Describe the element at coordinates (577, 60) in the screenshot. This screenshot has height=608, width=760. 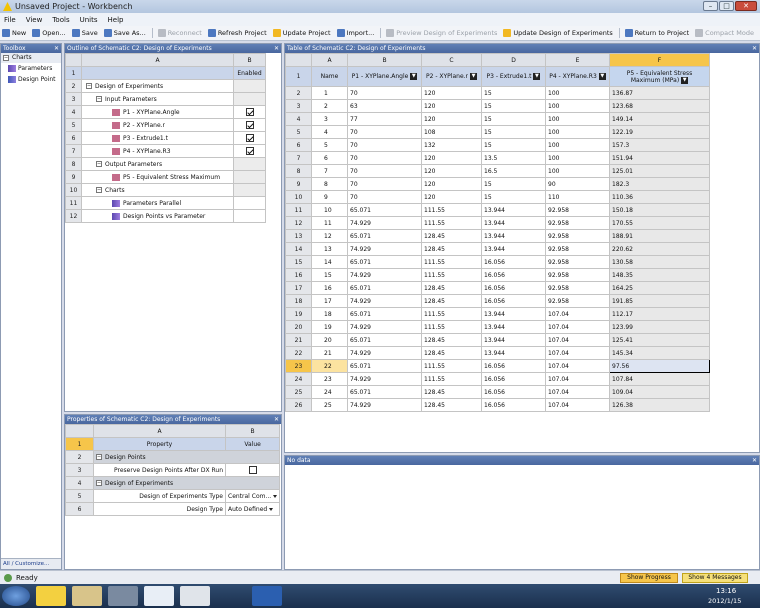
I see `column-header: E` at that location.